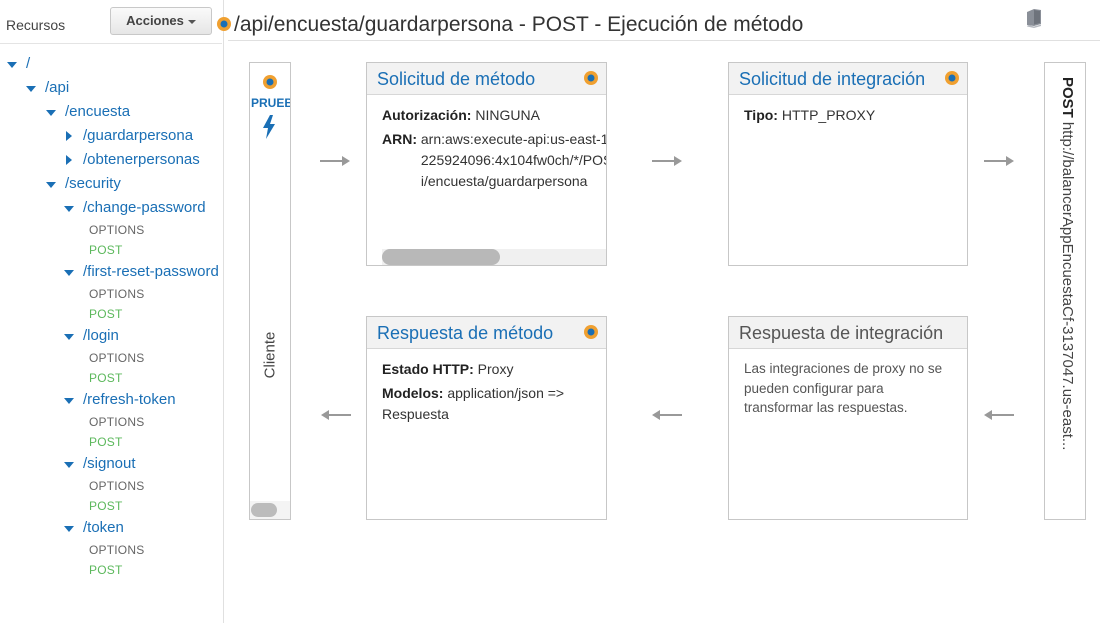  I want to click on sidebar-header: Recursos Acciones, so click(111, 22).